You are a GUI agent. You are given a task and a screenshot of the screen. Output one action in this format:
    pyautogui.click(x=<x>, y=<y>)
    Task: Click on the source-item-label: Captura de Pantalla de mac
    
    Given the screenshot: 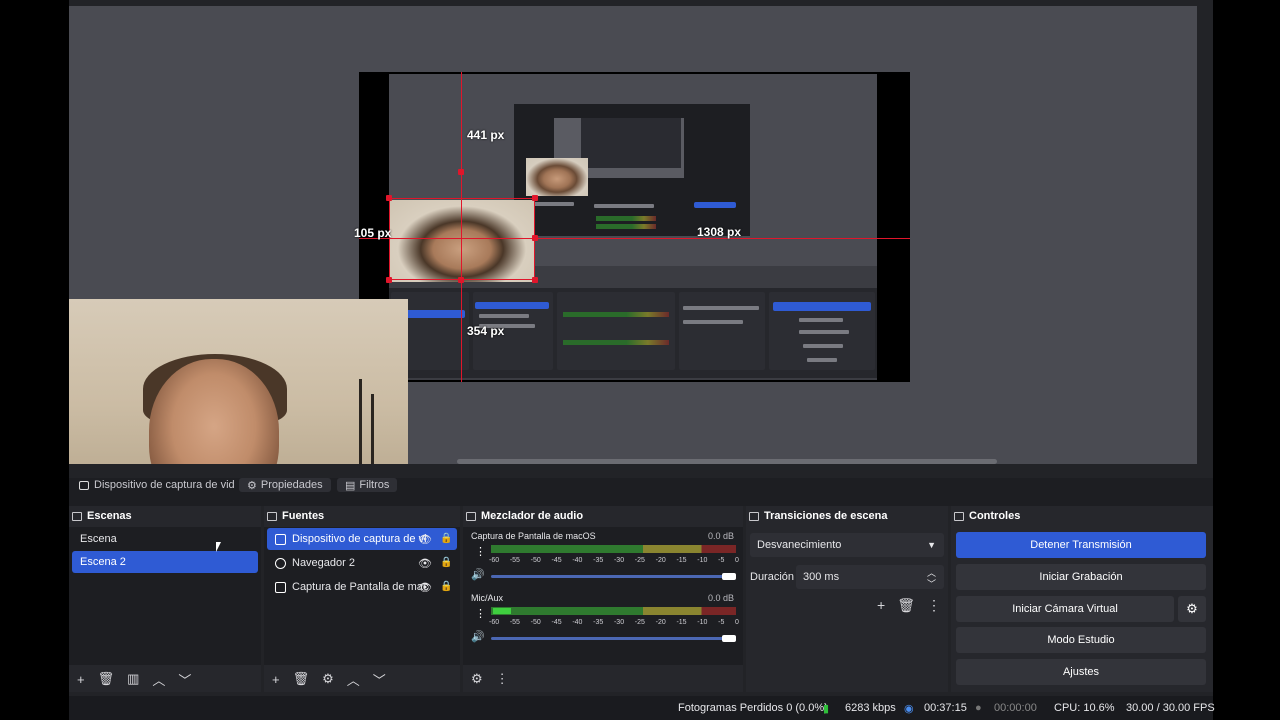 What is the action you would take?
    pyautogui.click(x=360, y=587)
    